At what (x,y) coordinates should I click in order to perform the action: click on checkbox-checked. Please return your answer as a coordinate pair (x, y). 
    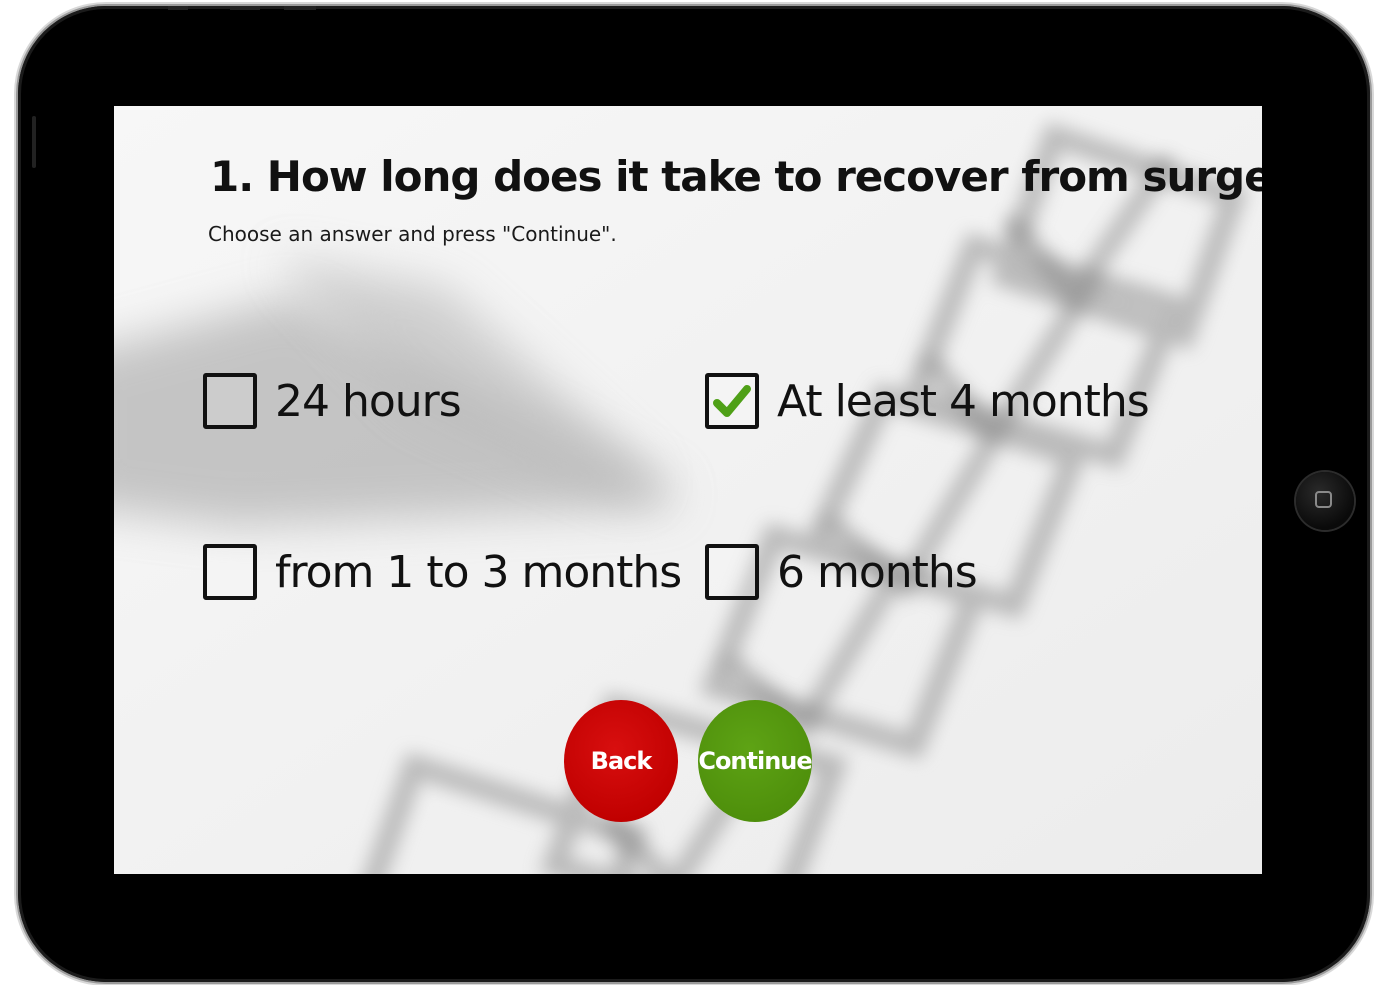
    Looking at the image, I should click on (732, 401).